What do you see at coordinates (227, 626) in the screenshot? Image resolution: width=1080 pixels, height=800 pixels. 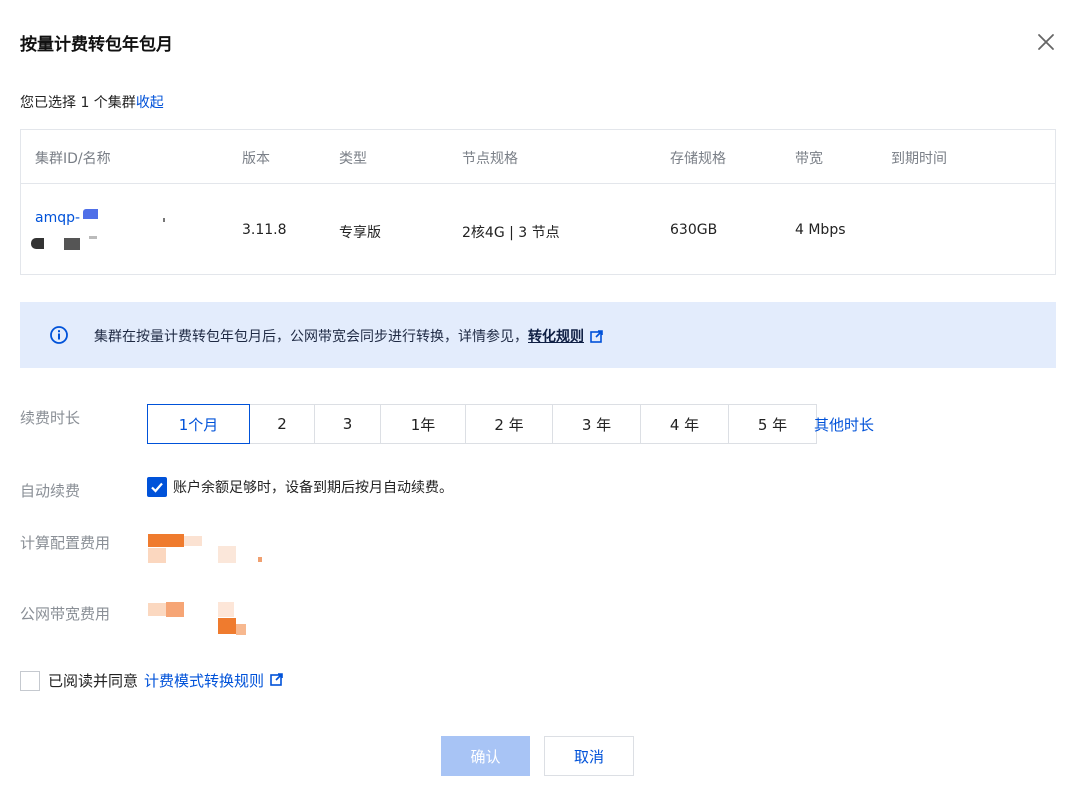 I see `bandwidth-fee-value` at bounding box center [227, 626].